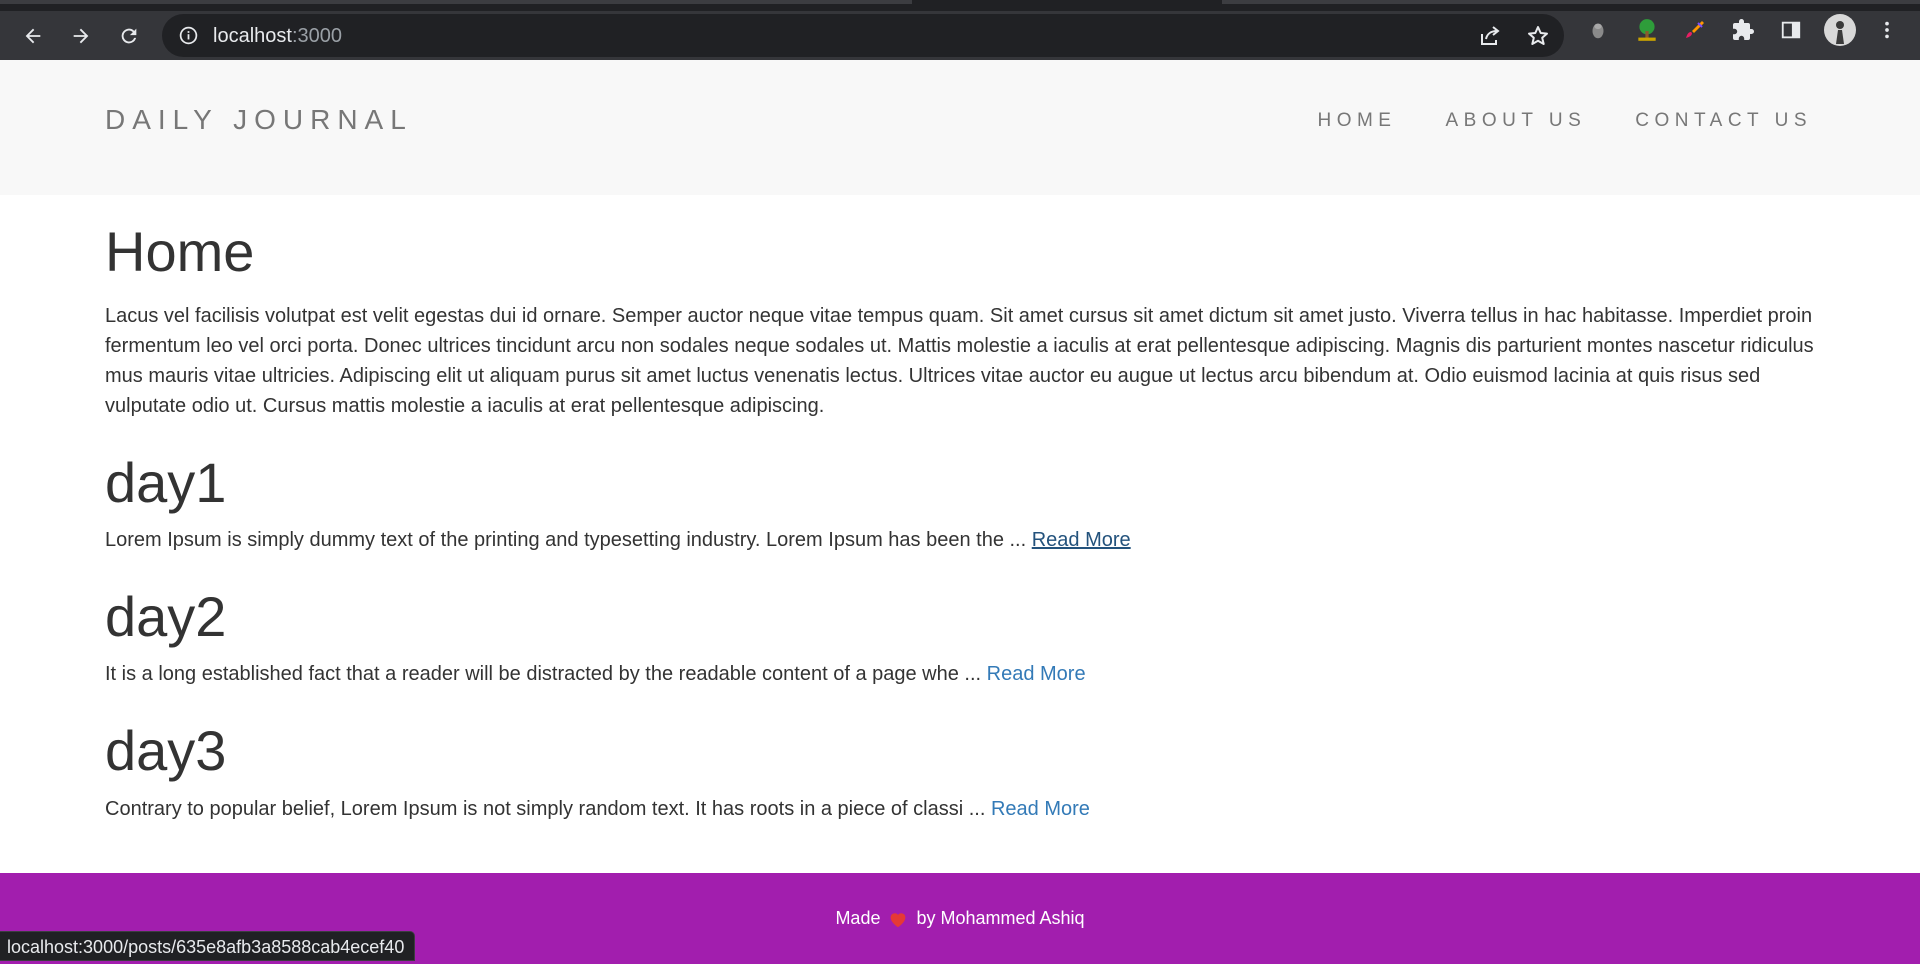 The image size is (1920, 964). I want to click on tab-strip-edge-right, so click(1571, 2).